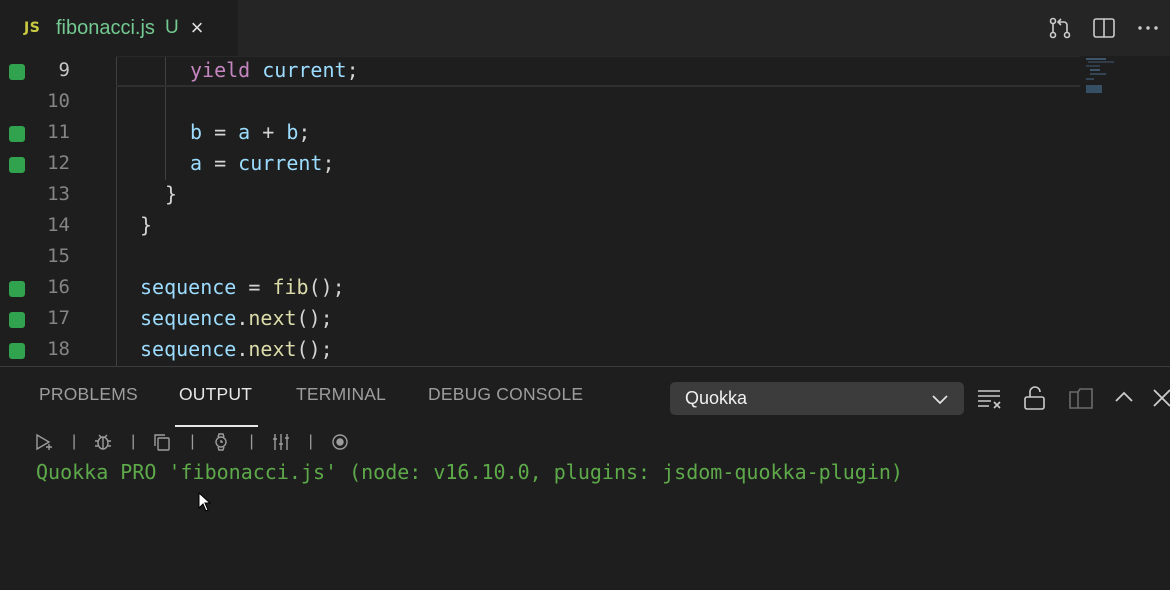 The height and width of the screenshot is (590, 1170). Describe the element at coordinates (216, 426) in the screenshot. I see `active-tab-indicator` at that location.